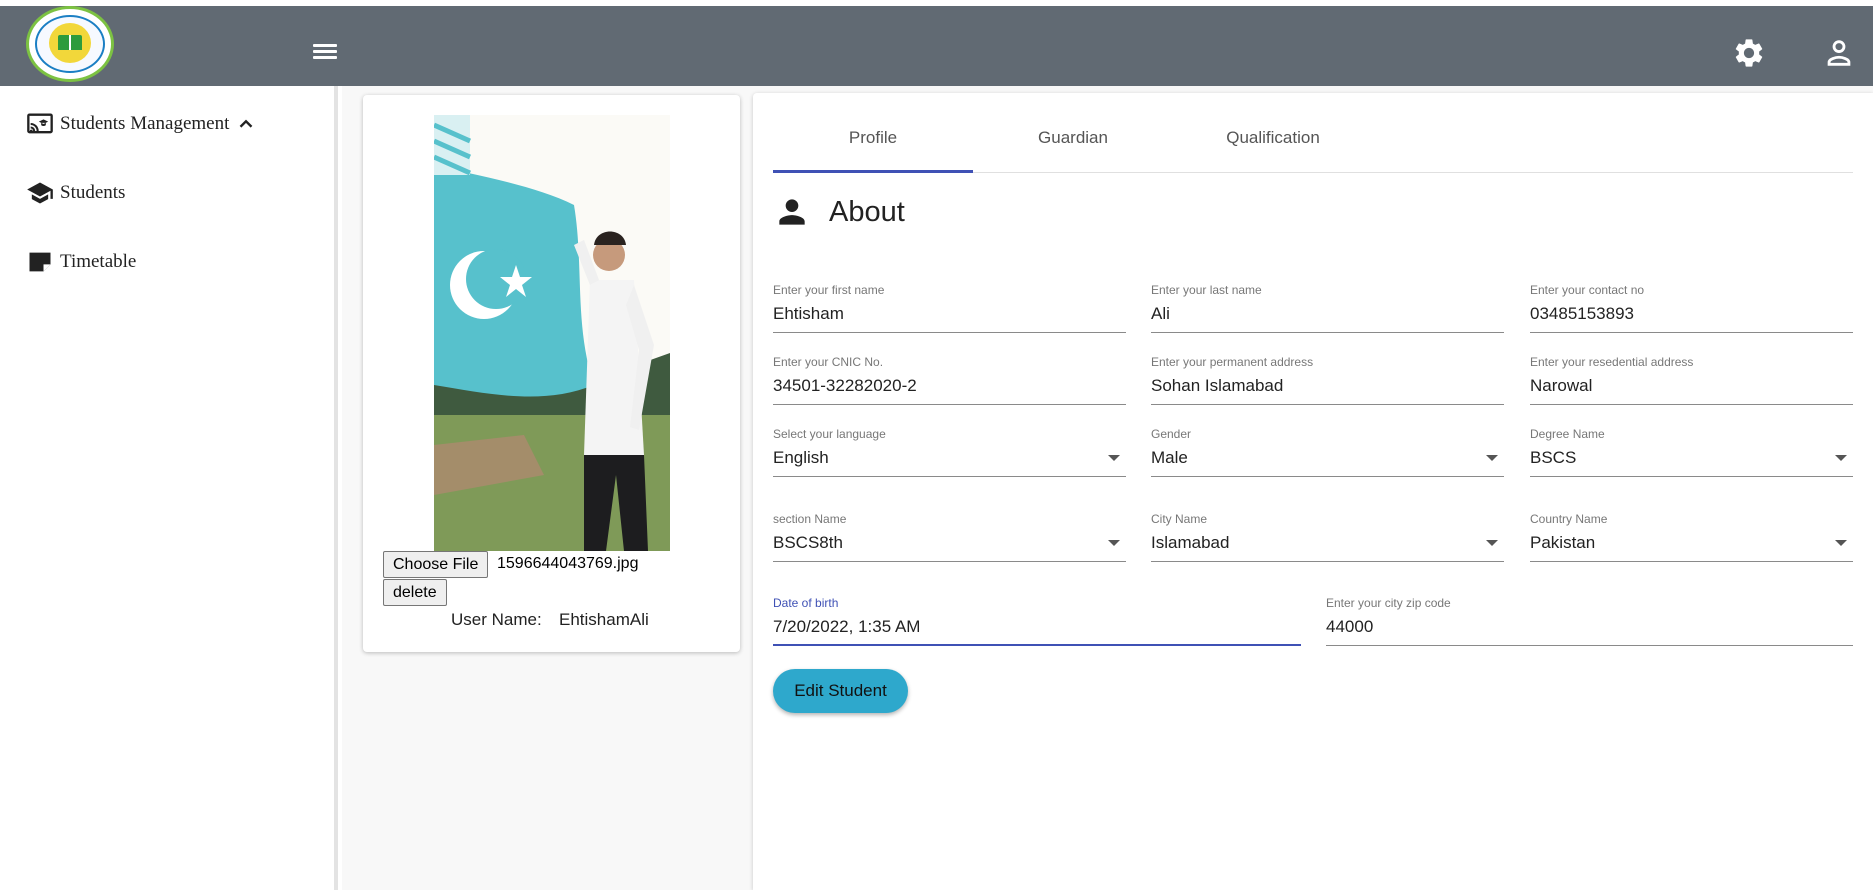 This screenshot has height=890, width=1873. I want to click on field-value: 34501-32282020-2, so click(845, 386).